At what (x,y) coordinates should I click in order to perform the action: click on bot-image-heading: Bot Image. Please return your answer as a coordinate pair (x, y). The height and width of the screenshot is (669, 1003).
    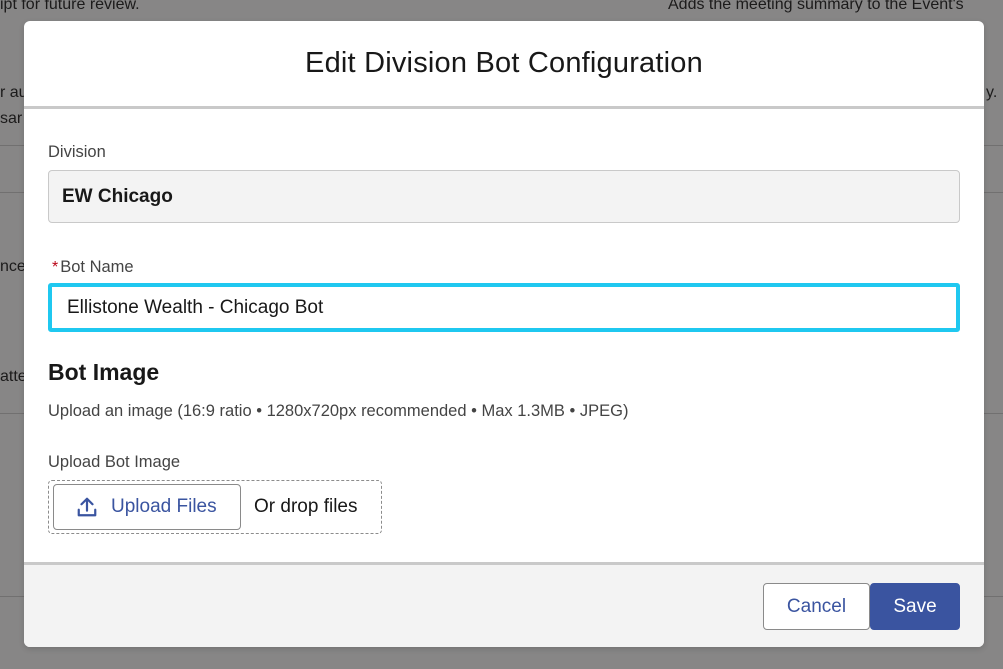
    Looking at the image, I should click on (104, 372).